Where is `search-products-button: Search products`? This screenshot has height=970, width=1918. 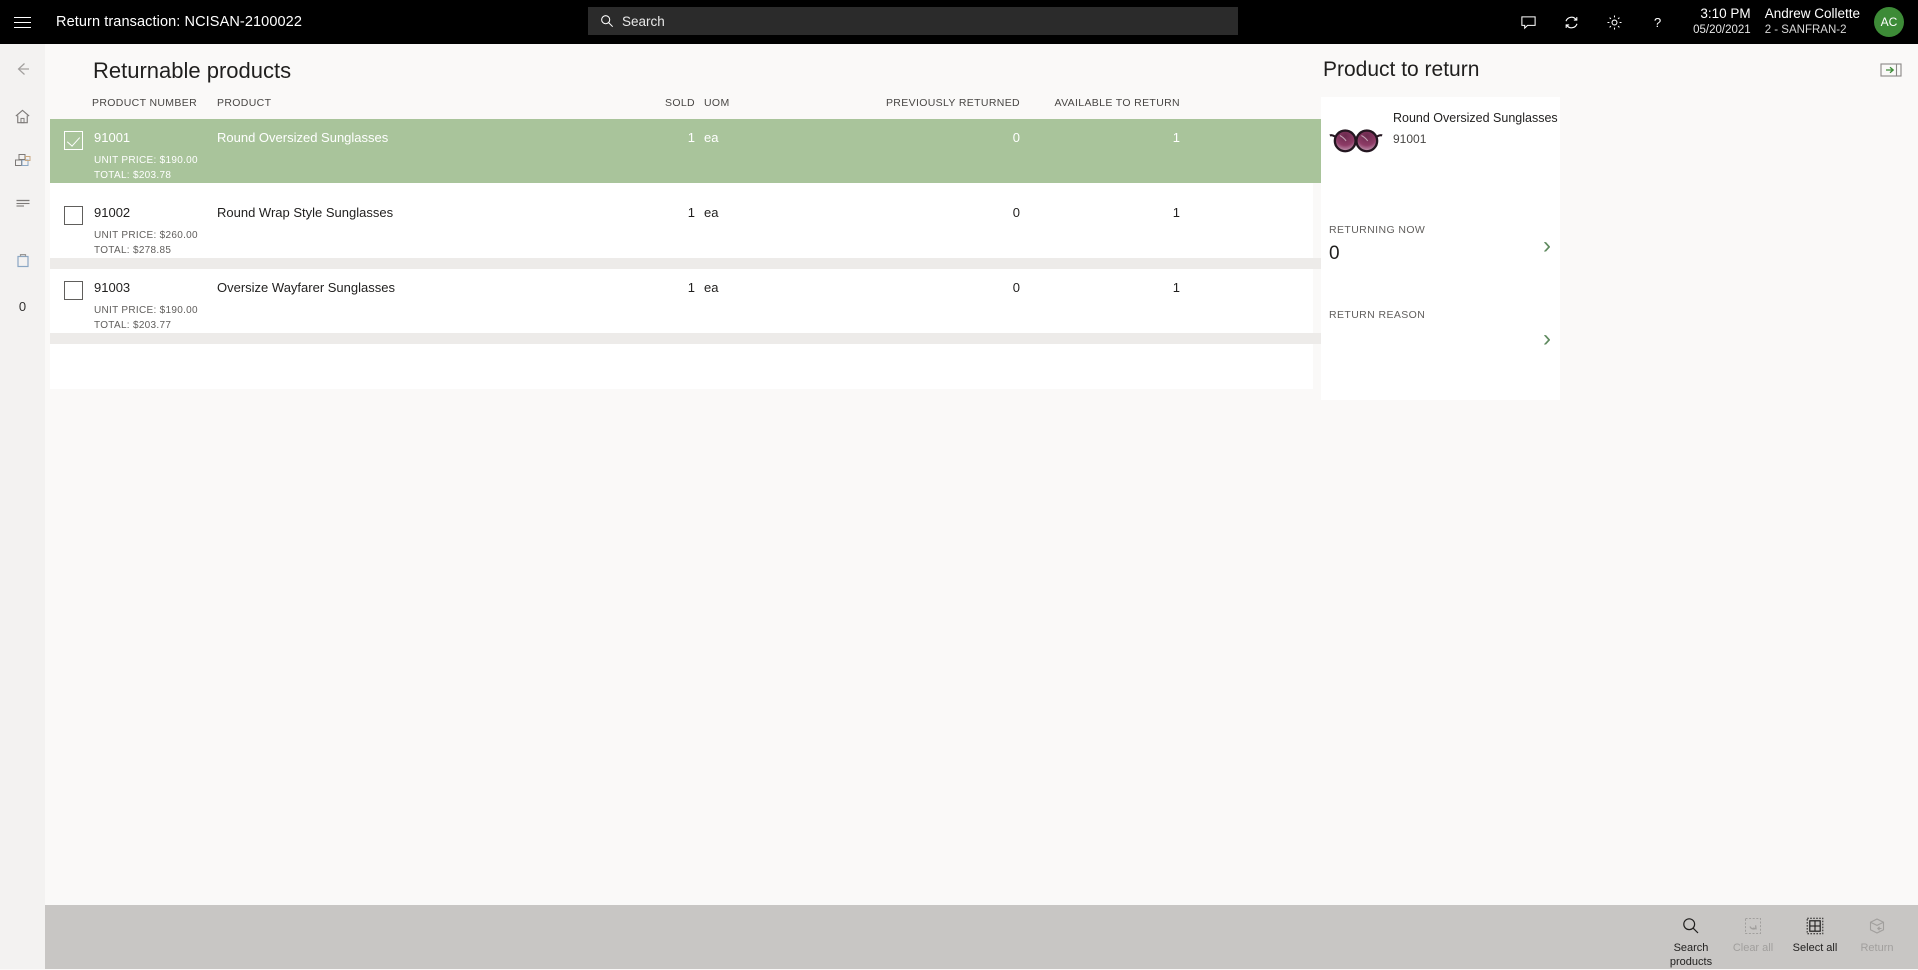 search-products-button: Search products is located at coordinates (1691, 941).